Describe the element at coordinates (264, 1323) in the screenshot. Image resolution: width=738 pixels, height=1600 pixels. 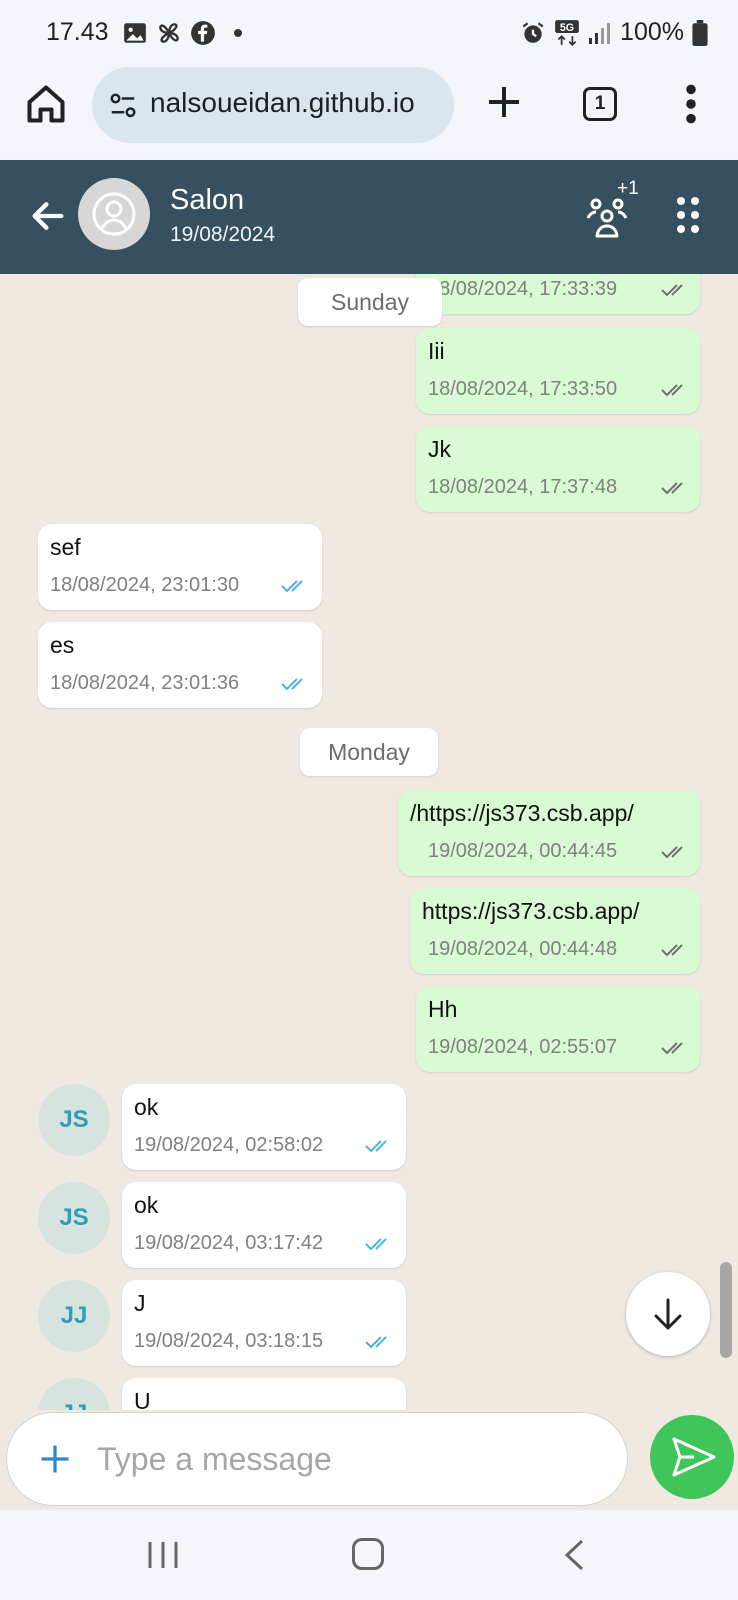
I see `message-bubble: J 19/08/2024, 03:18:15` at that location.